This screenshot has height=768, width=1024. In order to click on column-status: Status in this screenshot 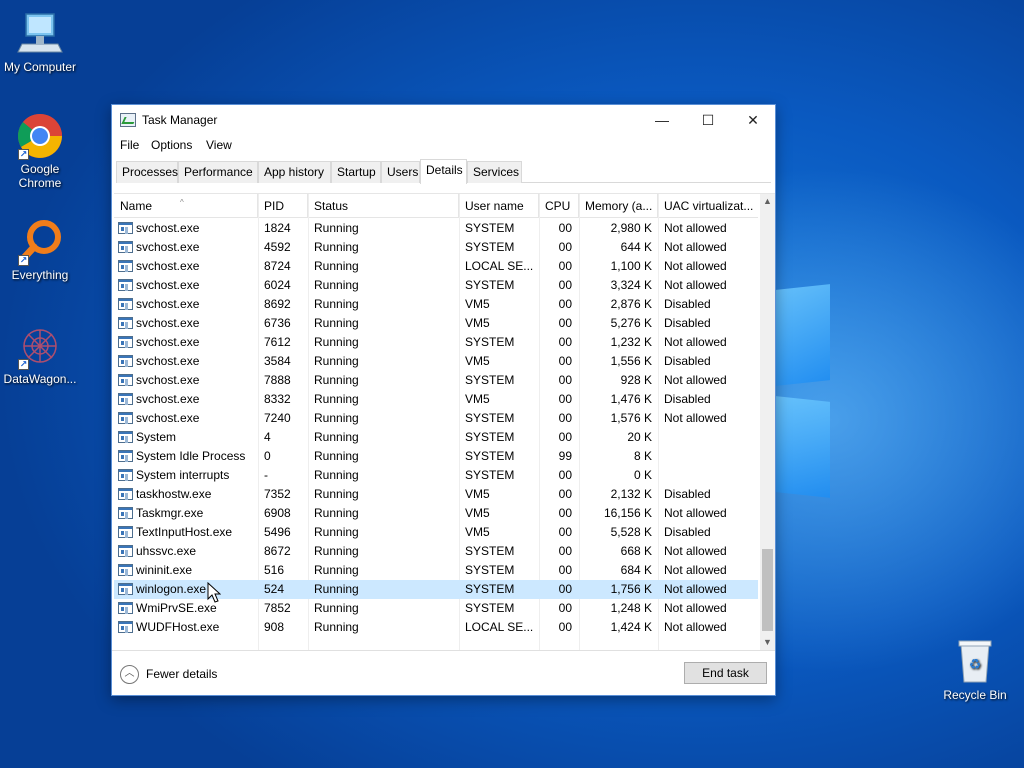, I will do `click(383, 206)`.